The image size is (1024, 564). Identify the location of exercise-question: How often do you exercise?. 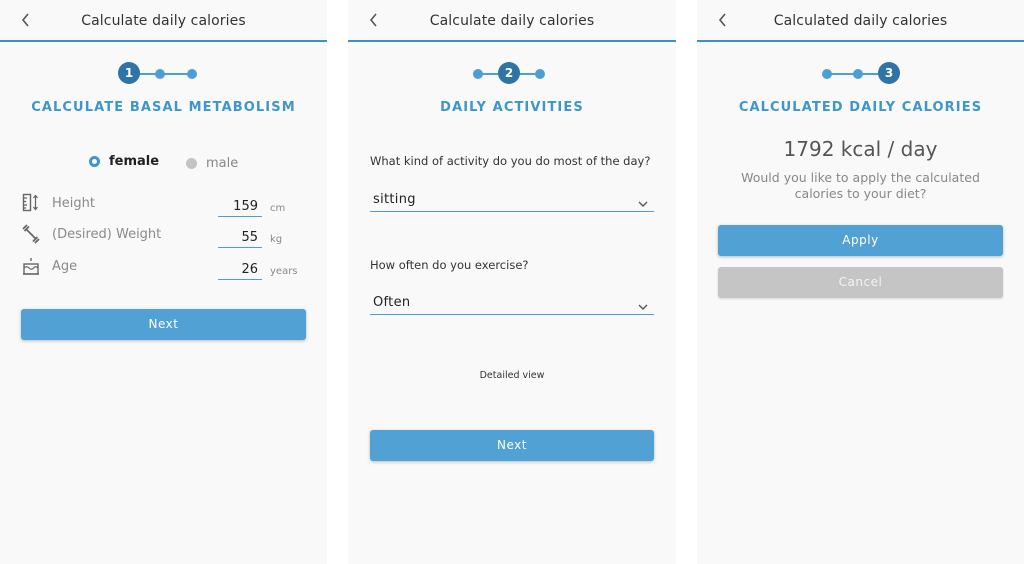
(449, 265).